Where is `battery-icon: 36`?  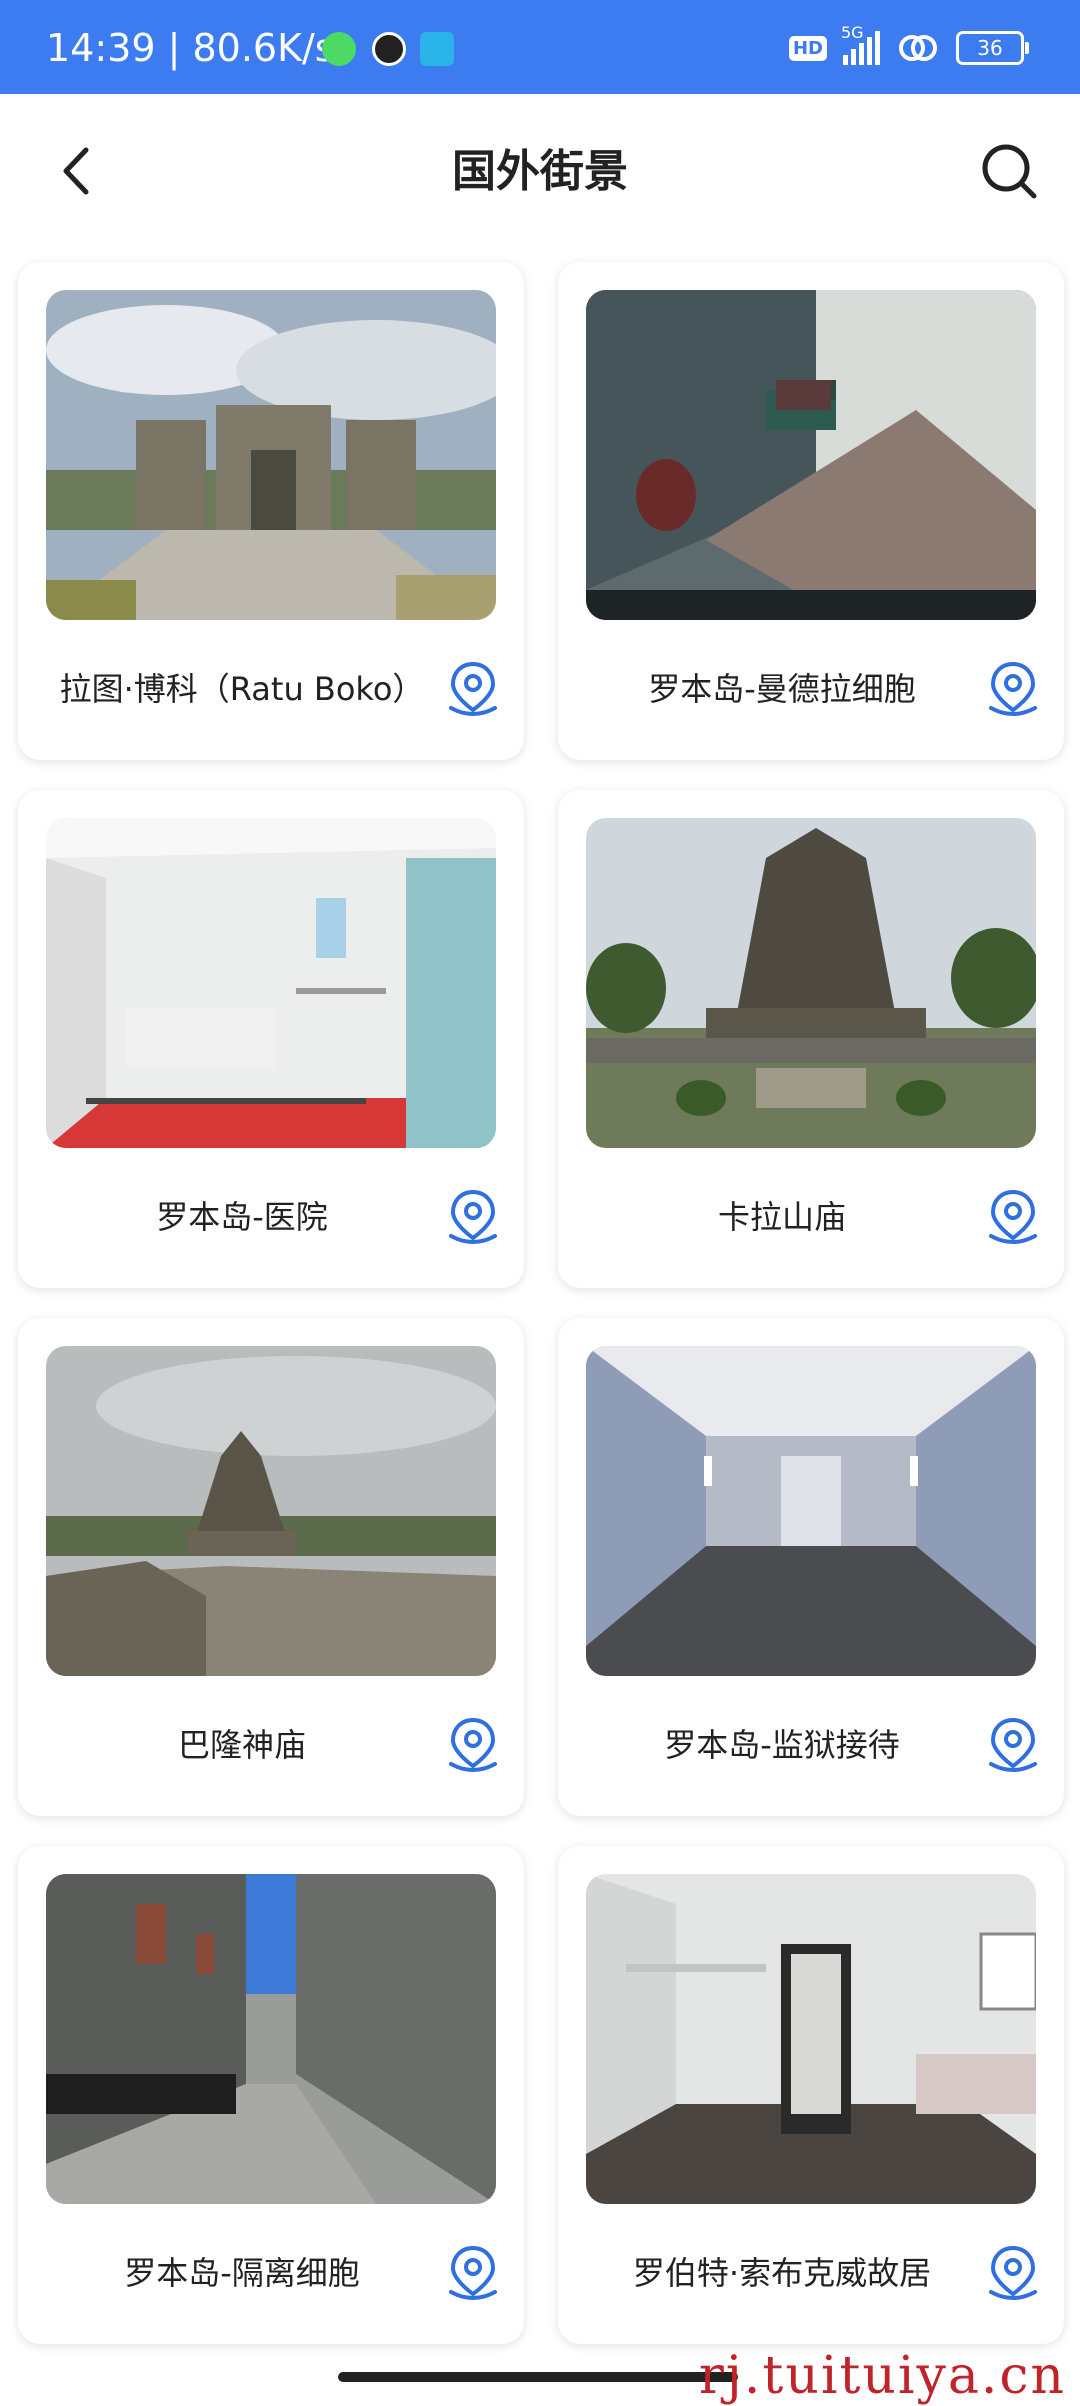 battery-icon: 36 is located at coordinates (992, 48).